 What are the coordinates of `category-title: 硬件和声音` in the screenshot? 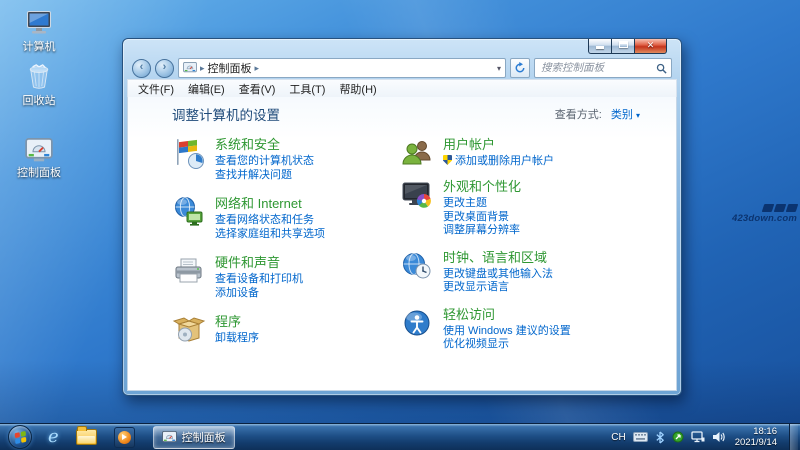 It's located at (259, 263).